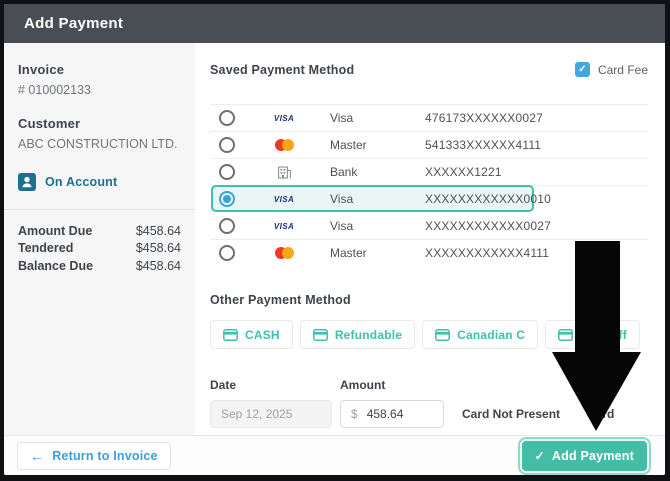 The width and height of the screenshot is (670, 481). I want to click on date-label: Date, so click(223, 385).